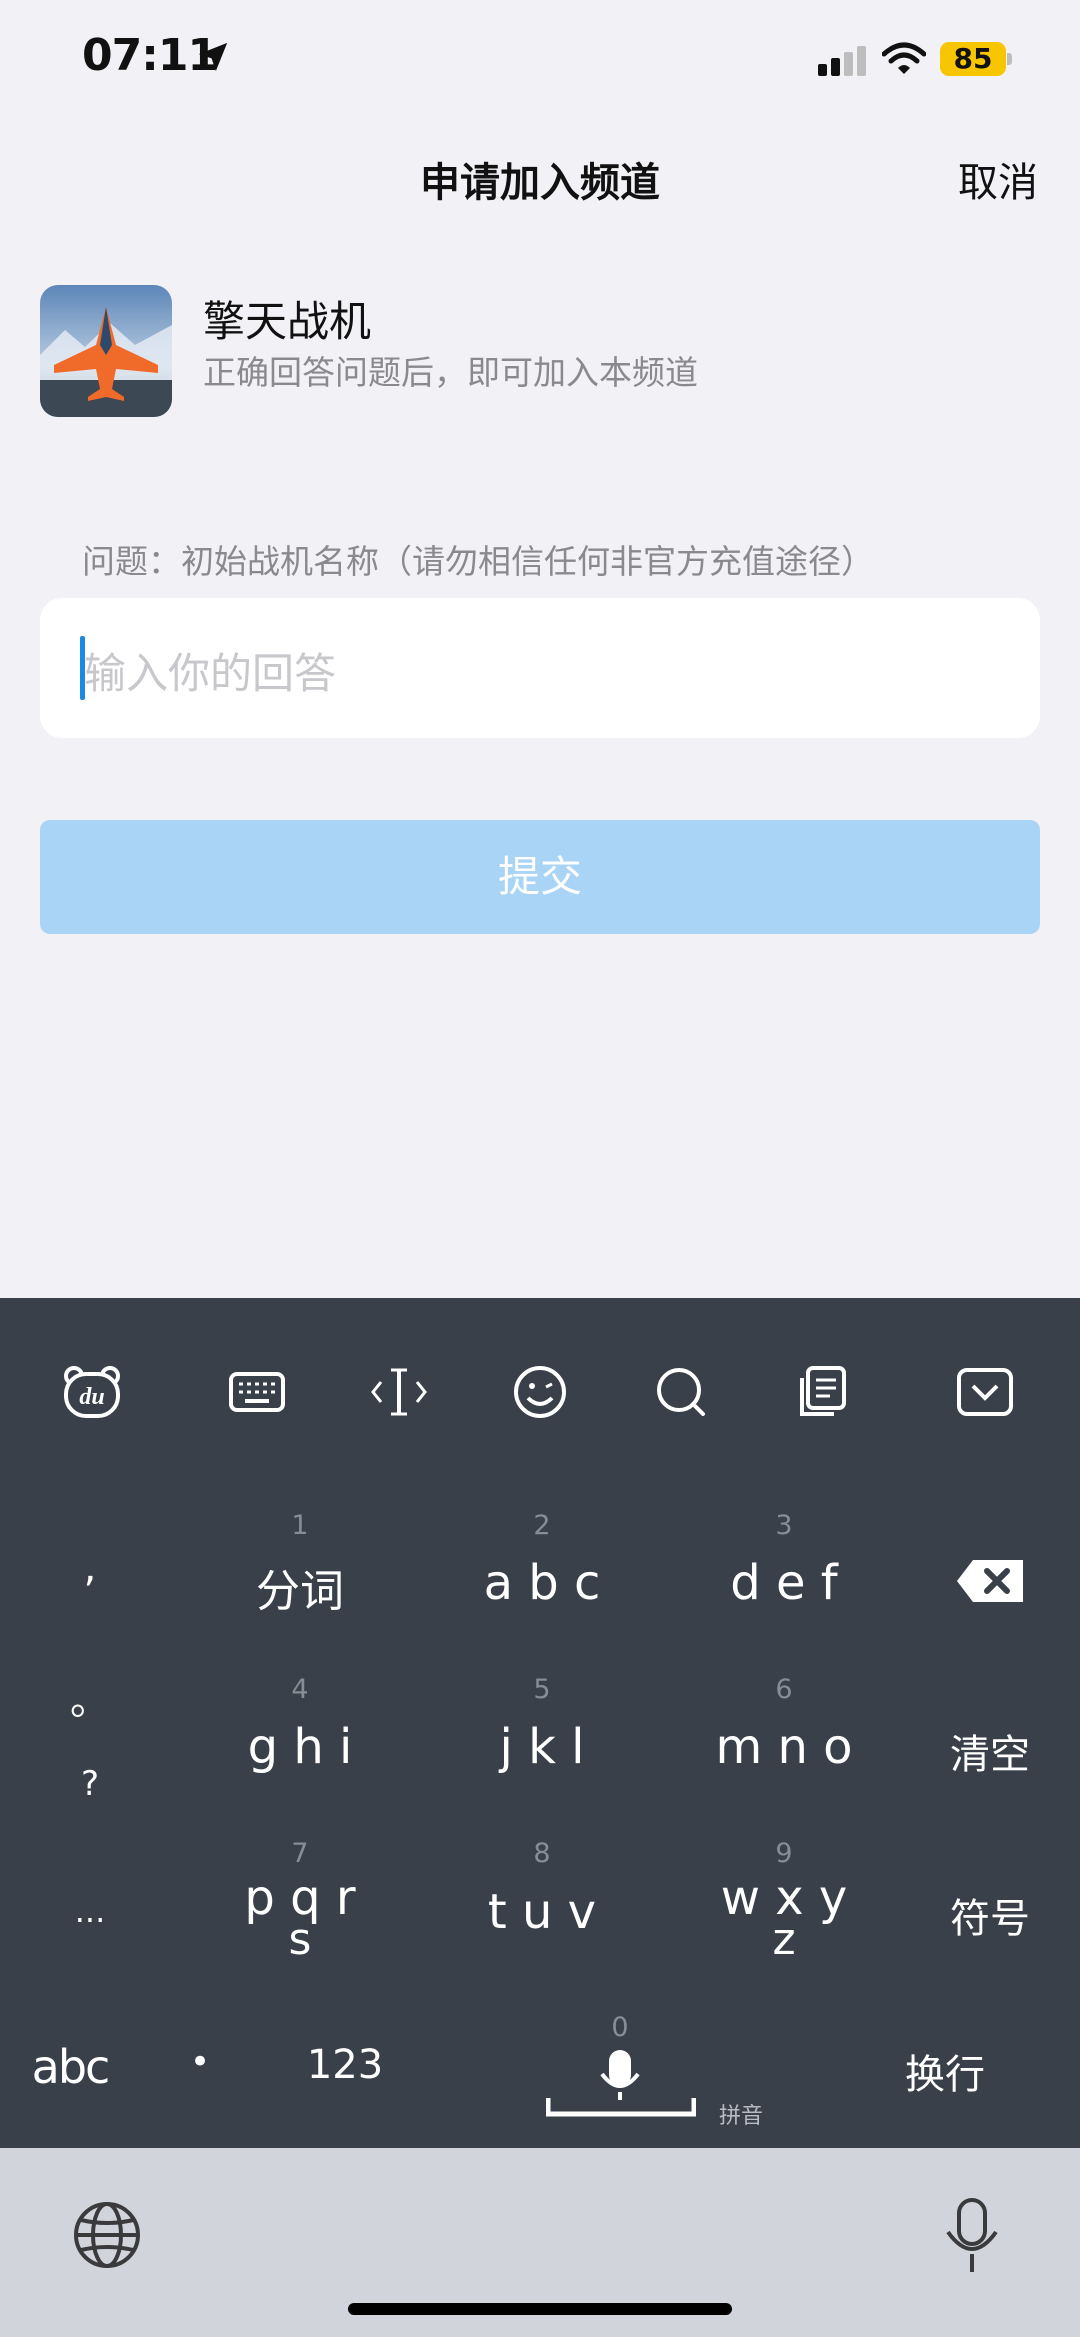  What do you see at coordinates (106, 351) in the screenshot?
I see `channel-avatar` at bounding box center [106, 351].